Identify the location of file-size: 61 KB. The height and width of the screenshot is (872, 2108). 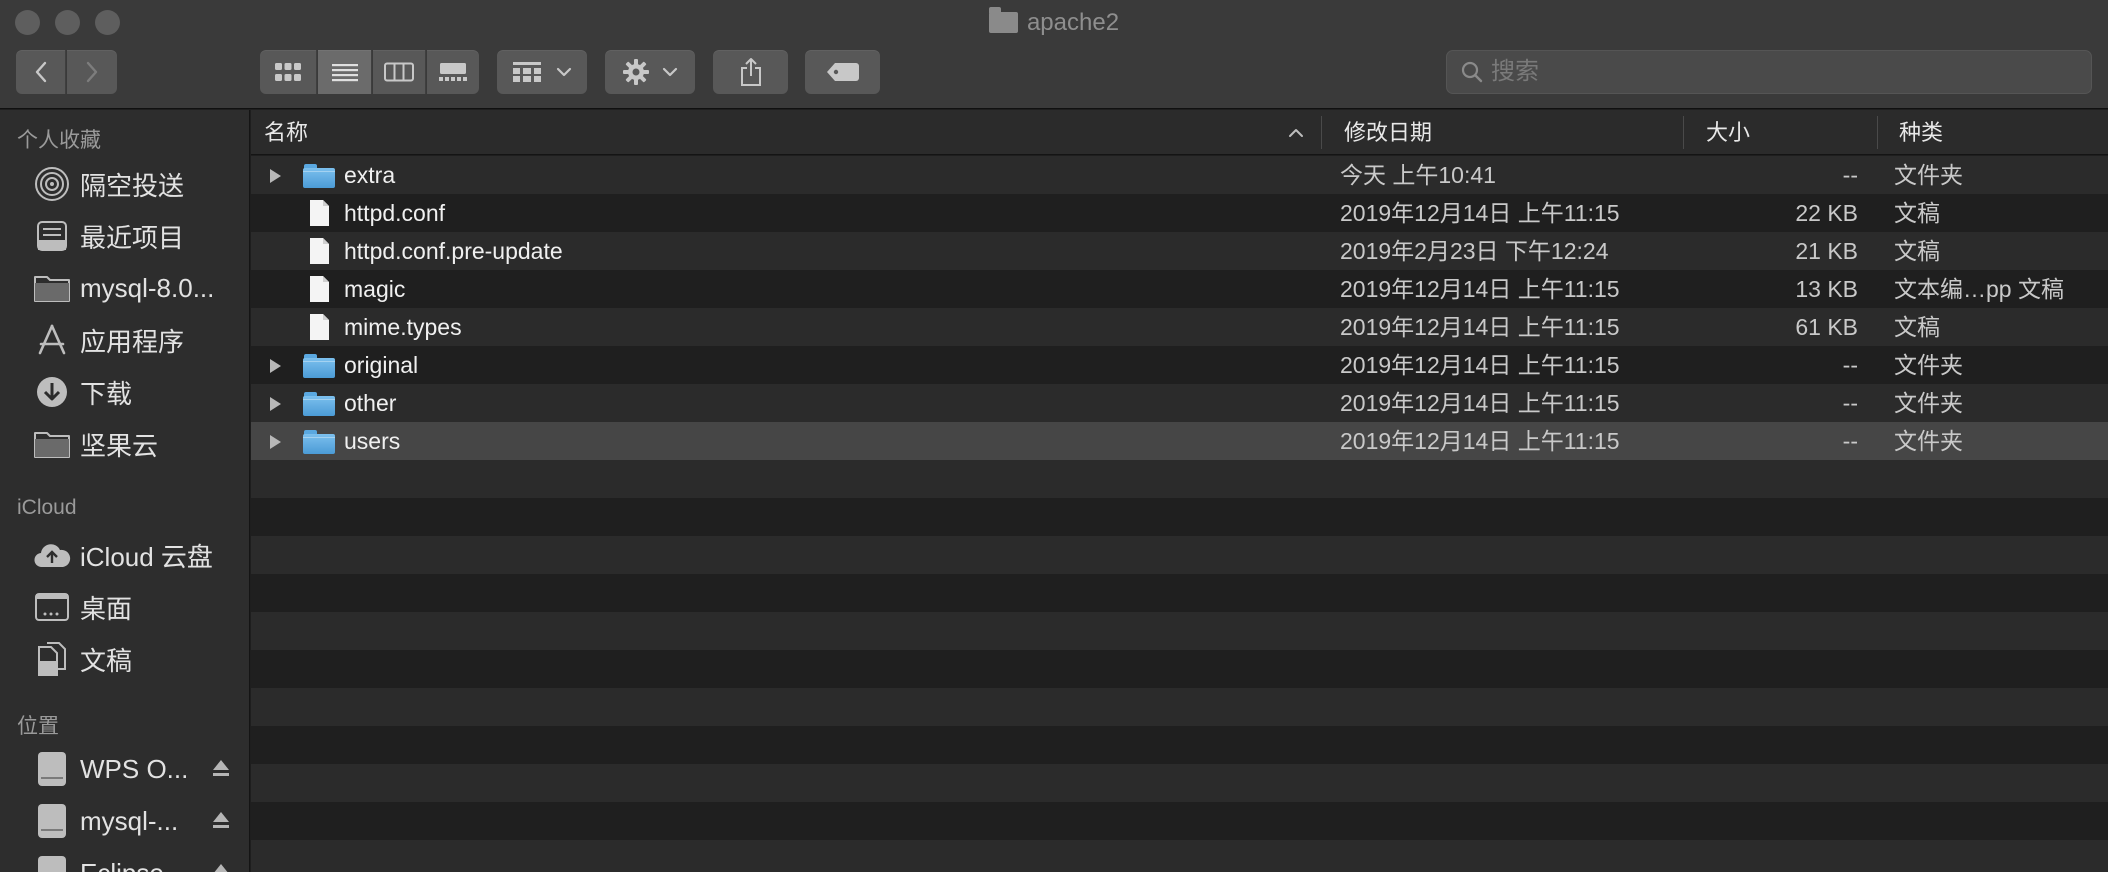
(1826, 327).